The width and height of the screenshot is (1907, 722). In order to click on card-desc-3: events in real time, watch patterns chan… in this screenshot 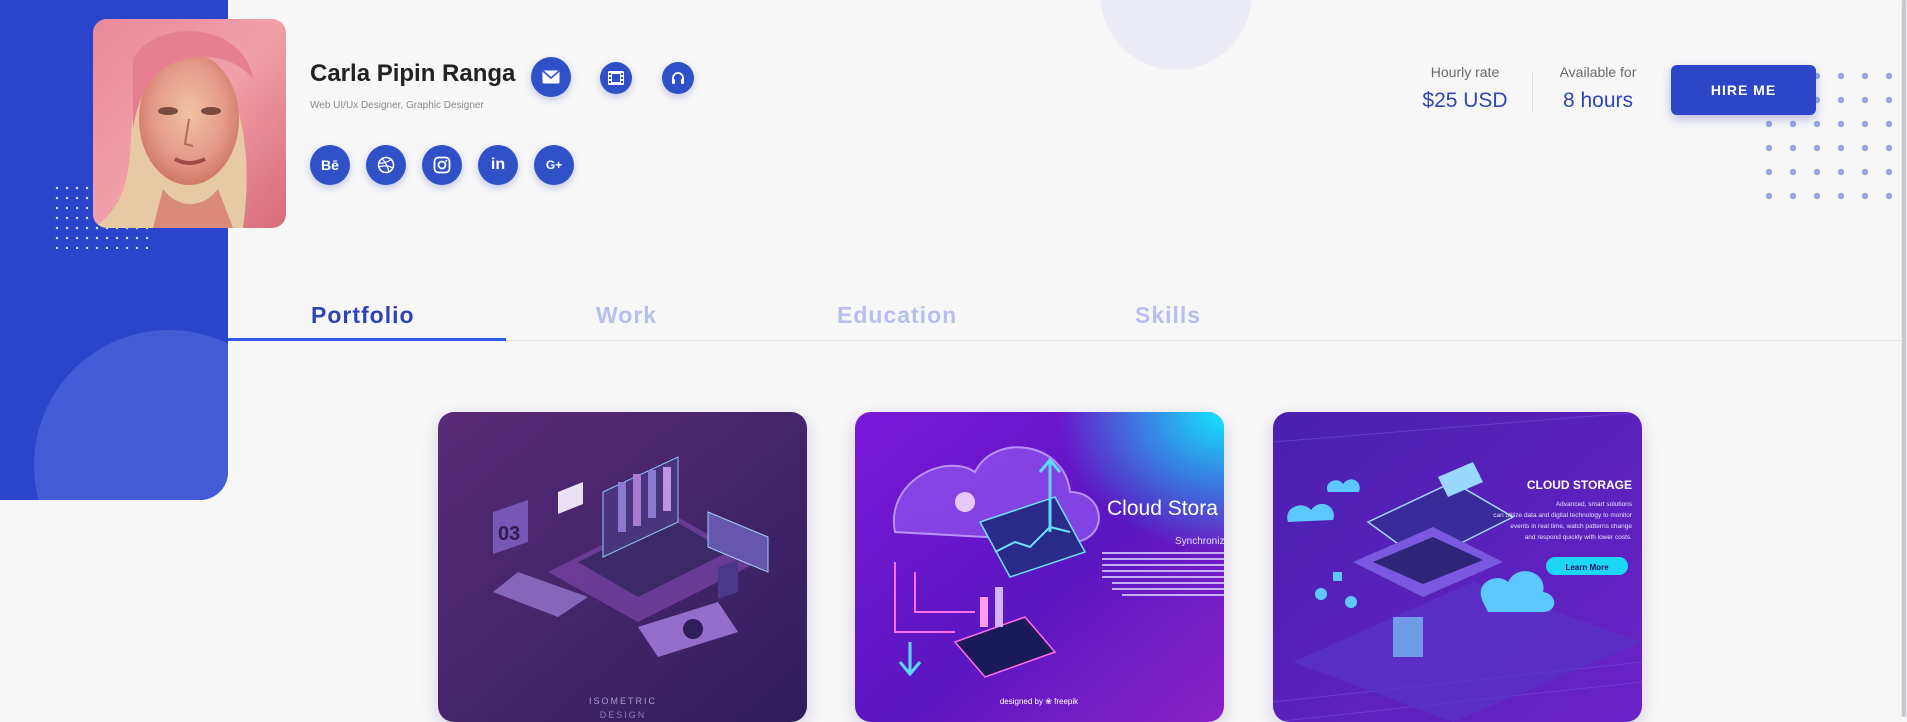, I will do `click(1571, 526)`.